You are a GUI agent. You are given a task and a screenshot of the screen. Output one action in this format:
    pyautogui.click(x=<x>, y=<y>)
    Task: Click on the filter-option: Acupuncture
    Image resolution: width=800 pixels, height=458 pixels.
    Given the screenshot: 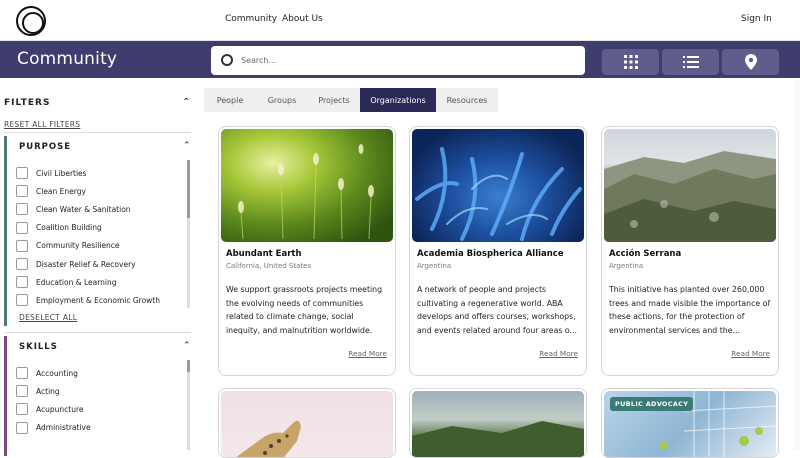 What is the action you would take?
    pyautogui.click(x=50, y=409)
    